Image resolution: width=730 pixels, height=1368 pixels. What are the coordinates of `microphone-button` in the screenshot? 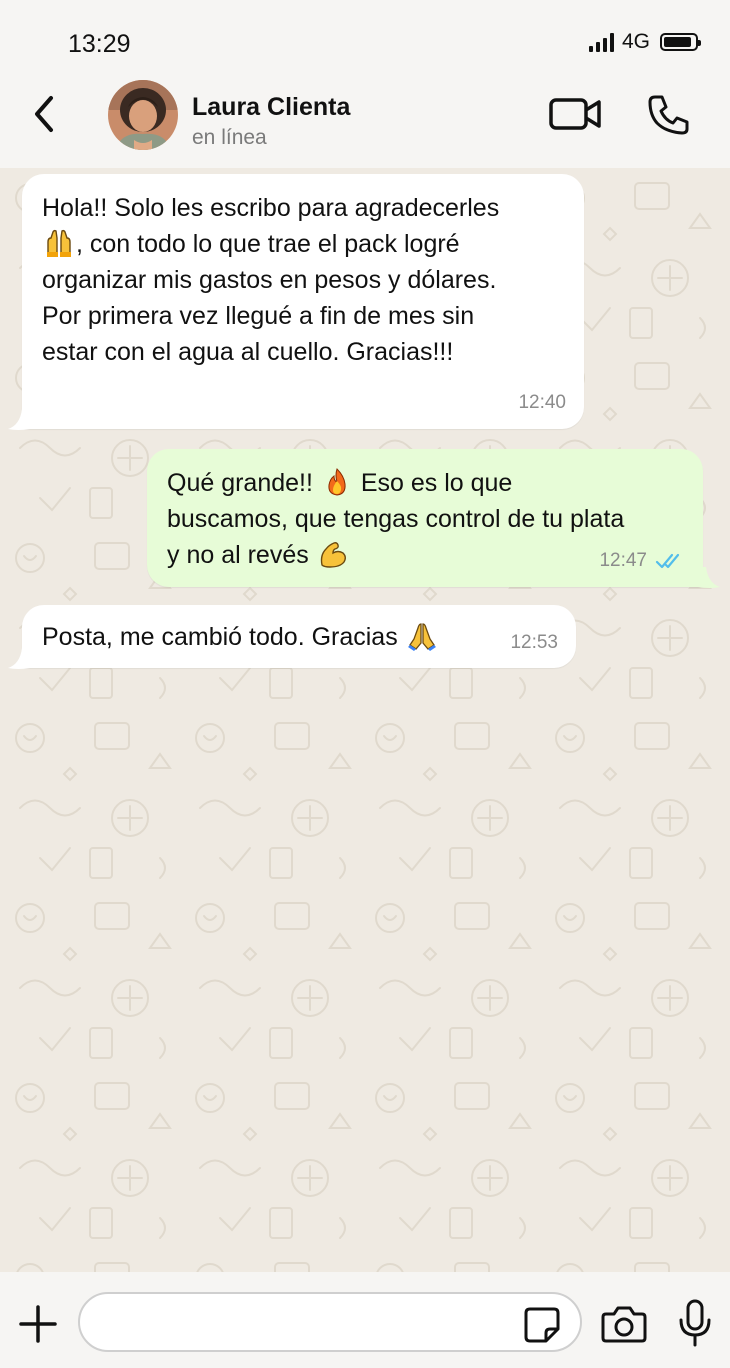 It's located at (695, 1323).